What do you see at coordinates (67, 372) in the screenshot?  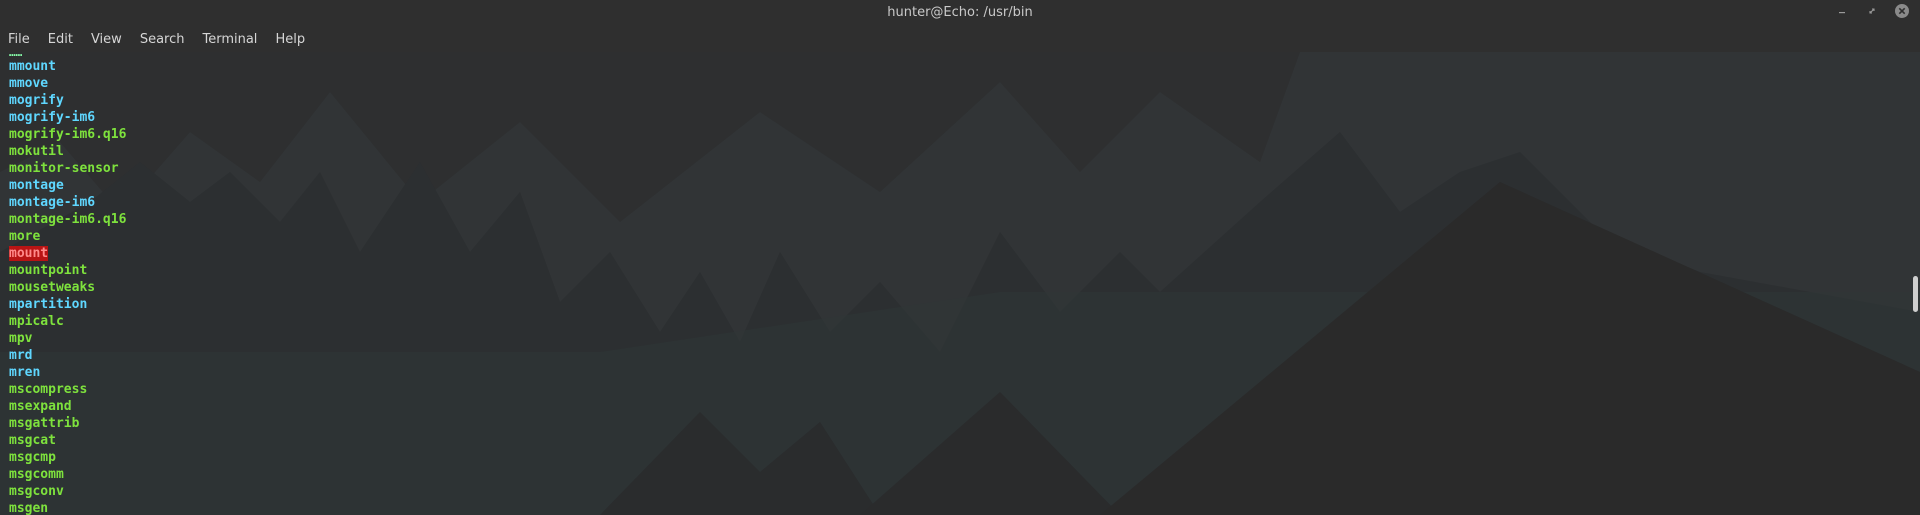 I see `file-entry: mren` at bounding box center [67, 372].